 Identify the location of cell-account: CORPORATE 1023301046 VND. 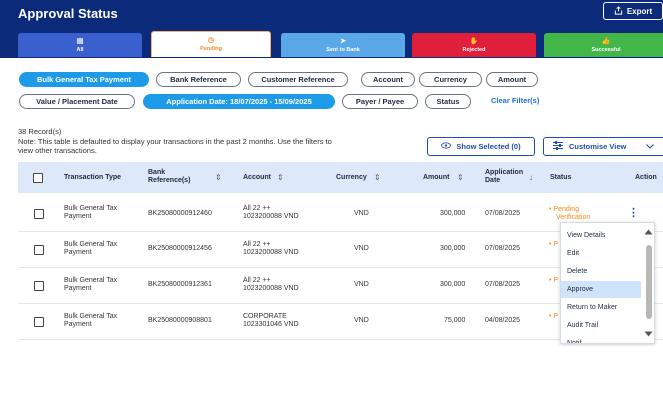
(271, 321).